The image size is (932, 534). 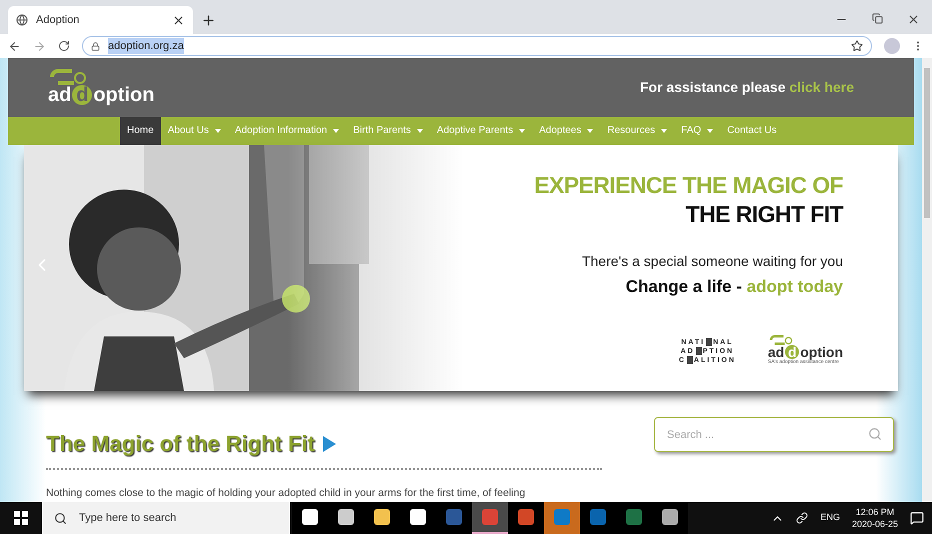 What do you see at coordinates (287, 131) in the screenshot?
I see `nav-item: Adoption Information` at bounding box center [287, 131].